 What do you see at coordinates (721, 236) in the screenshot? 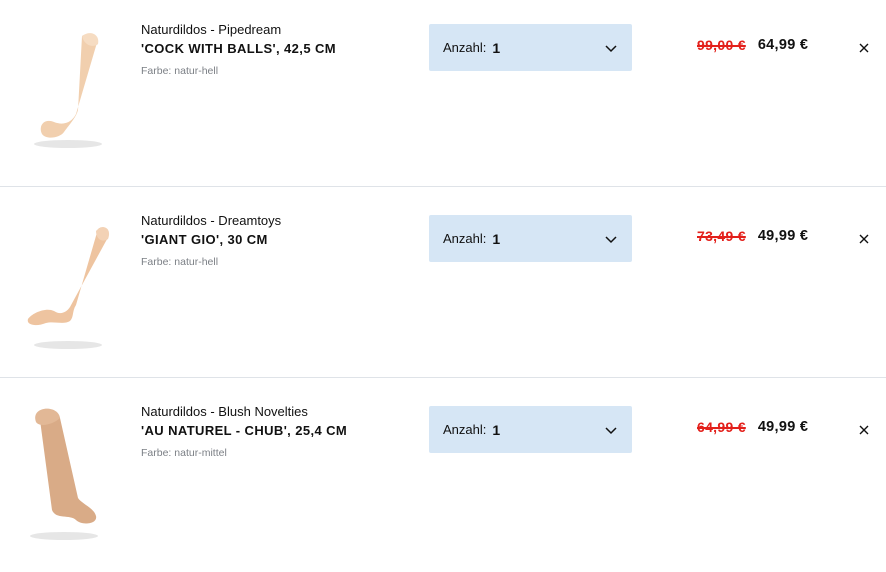
I see `old-price: 73,49 €` at bounding box center [721, 236].